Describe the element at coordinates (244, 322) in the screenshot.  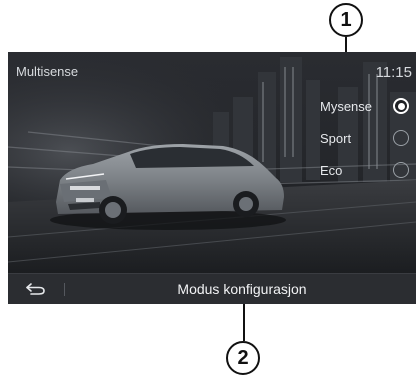
I see `callout-2-leader` at that location.